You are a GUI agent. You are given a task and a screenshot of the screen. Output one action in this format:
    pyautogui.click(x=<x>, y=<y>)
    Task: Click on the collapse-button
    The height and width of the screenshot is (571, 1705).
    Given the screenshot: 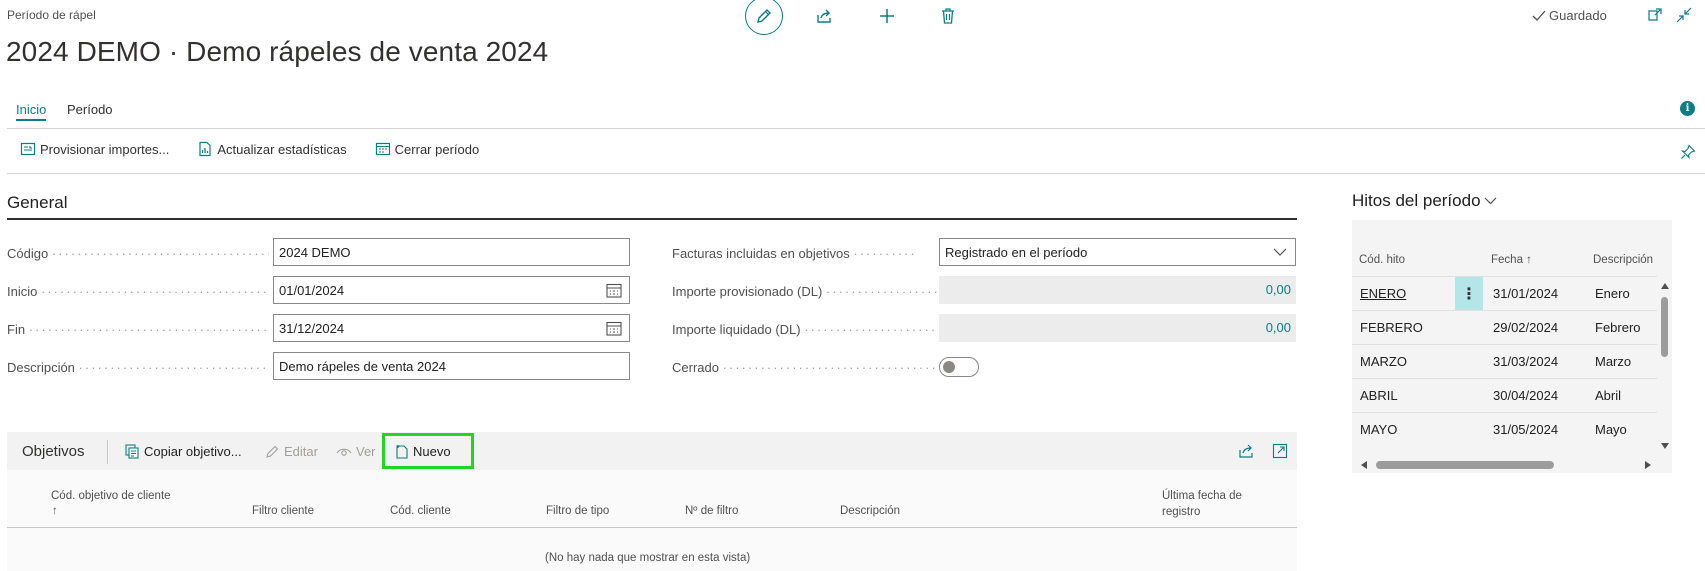 What is the action you would take?
    pyautogui.click(x=1684, y=15)
    